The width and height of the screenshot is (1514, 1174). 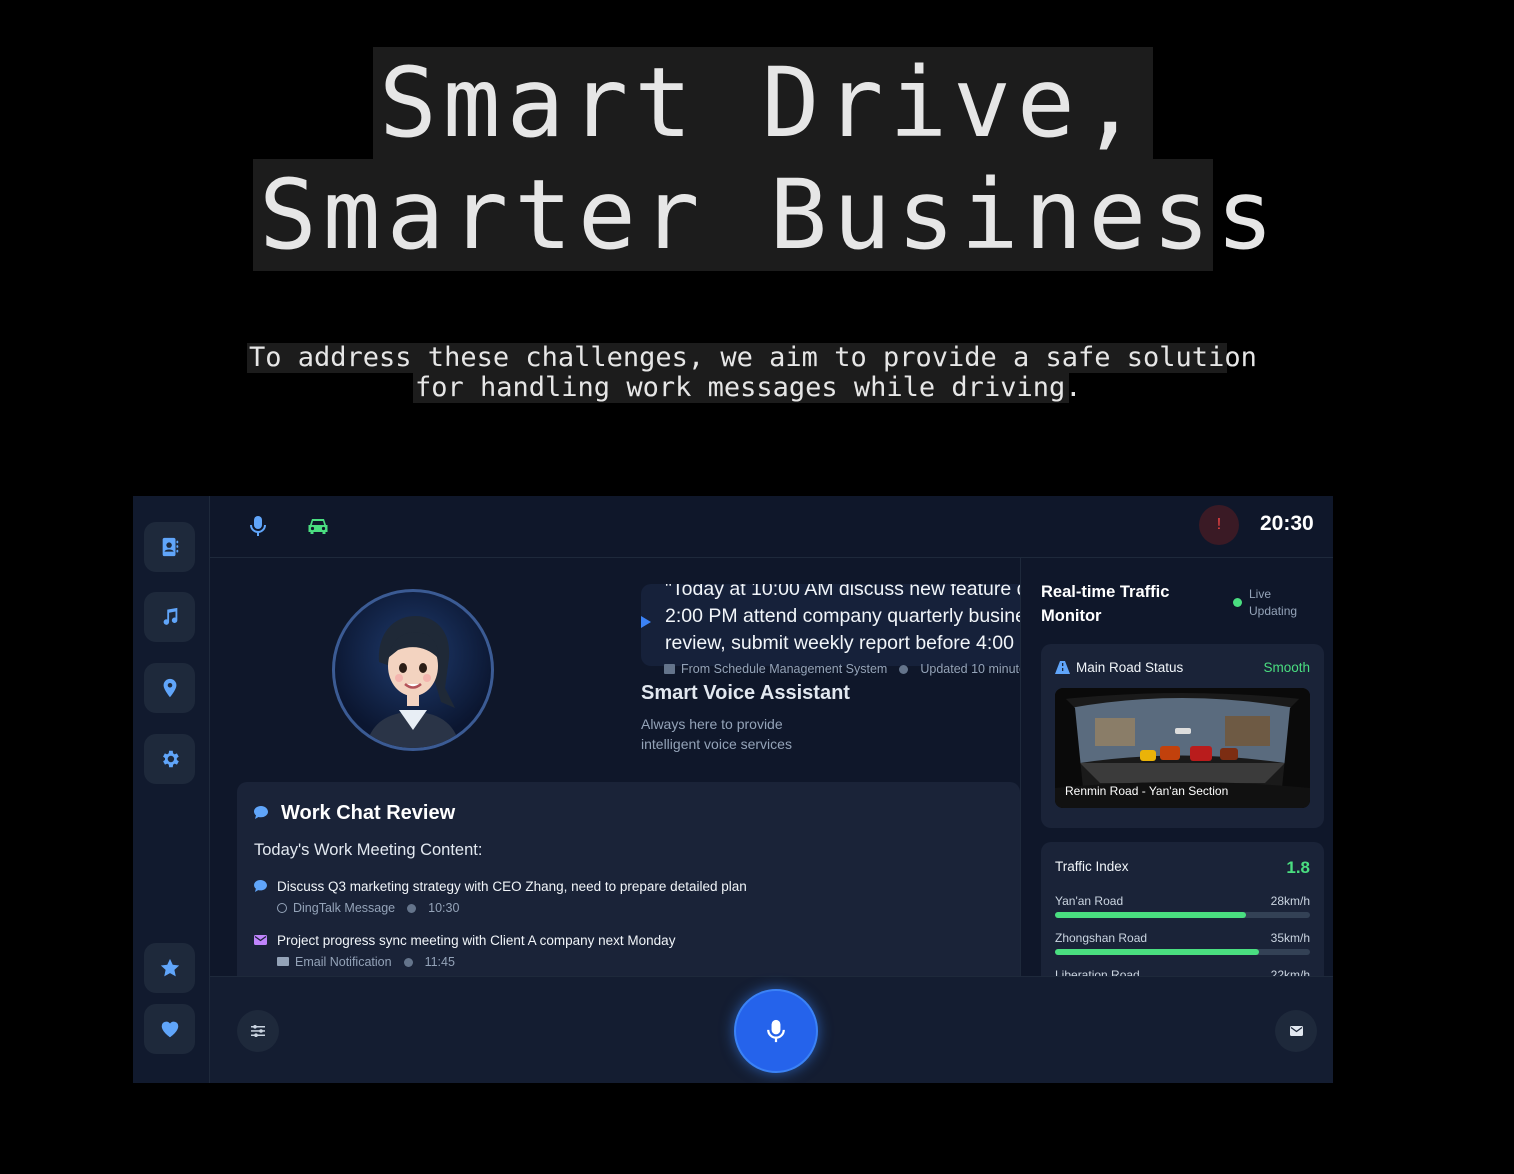 What do you see at coordinates (1219, 525) in the screenshot?
I see `alert-button: !` at bounding box center [1219, 525].